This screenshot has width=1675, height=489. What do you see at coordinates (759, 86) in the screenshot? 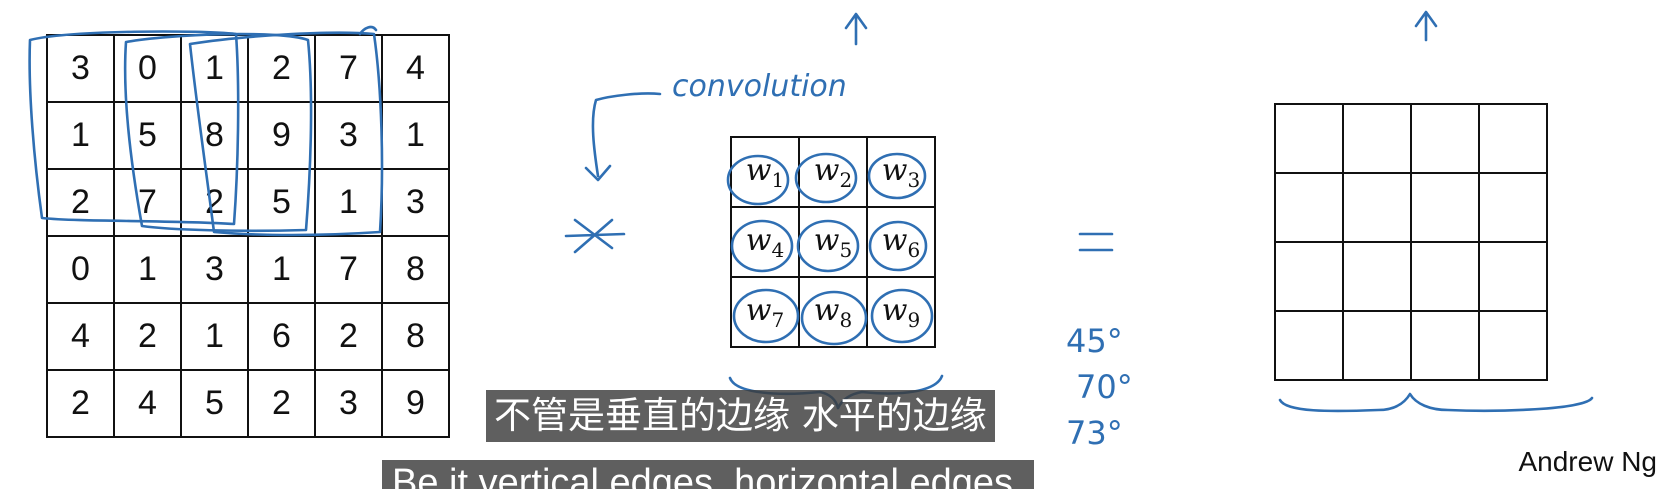
I see `convolution-label: convolution` at bounding box center [759, 86].